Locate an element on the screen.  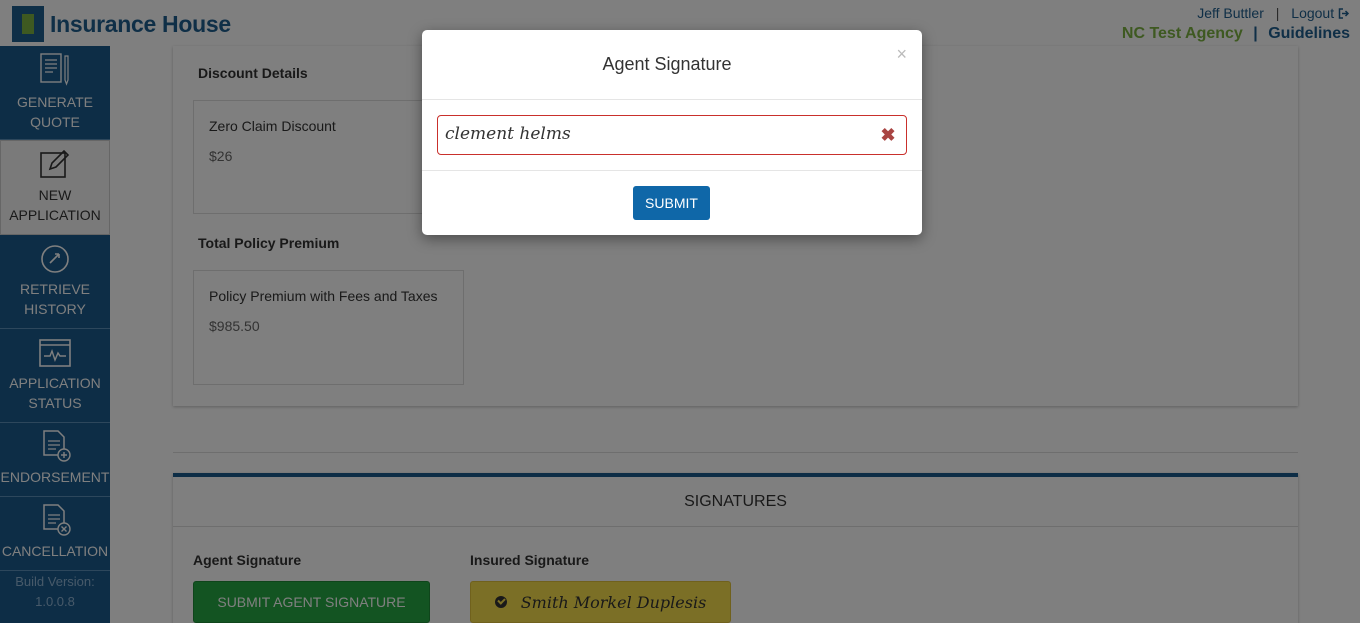
close-icon: × is located at coordinates (901, 54).